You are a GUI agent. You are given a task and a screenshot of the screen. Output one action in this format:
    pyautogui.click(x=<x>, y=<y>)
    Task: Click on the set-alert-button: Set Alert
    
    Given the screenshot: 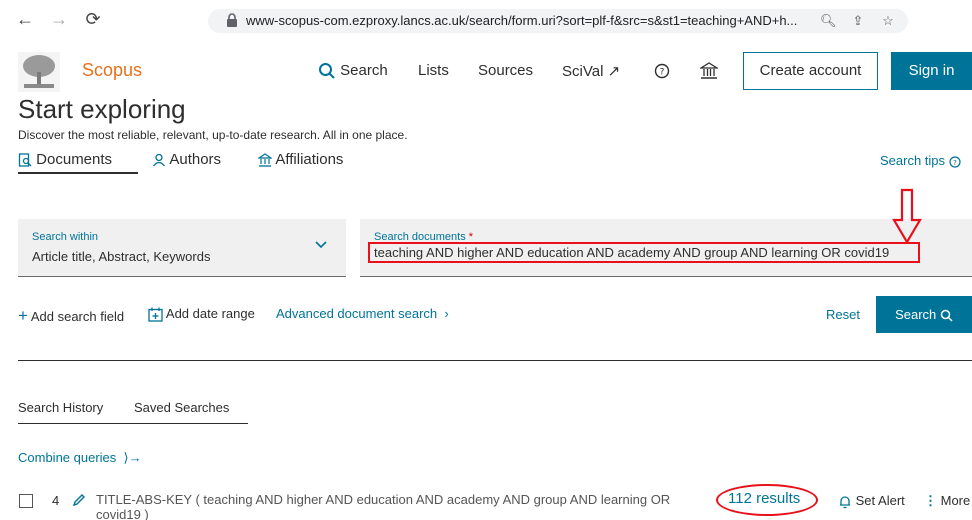 What is the action you would take?
    pyautogui.click(x=871, y=501)
    